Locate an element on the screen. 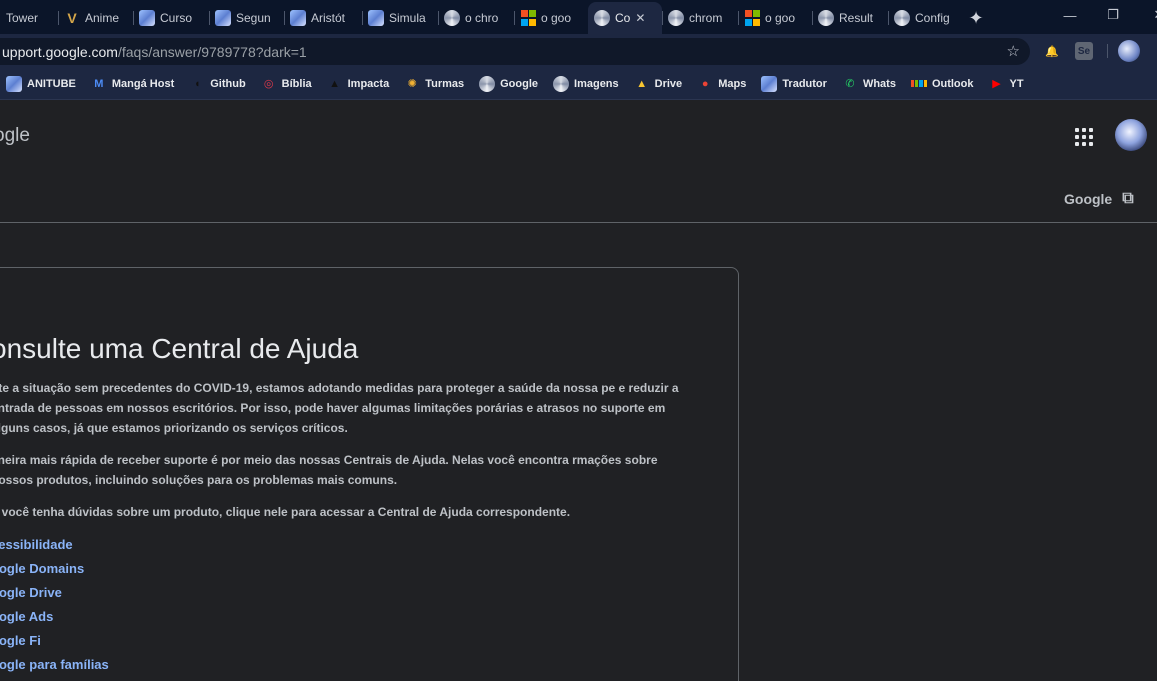  help-center-link-5: oogle para famílias is located at coordinates (54, 665).